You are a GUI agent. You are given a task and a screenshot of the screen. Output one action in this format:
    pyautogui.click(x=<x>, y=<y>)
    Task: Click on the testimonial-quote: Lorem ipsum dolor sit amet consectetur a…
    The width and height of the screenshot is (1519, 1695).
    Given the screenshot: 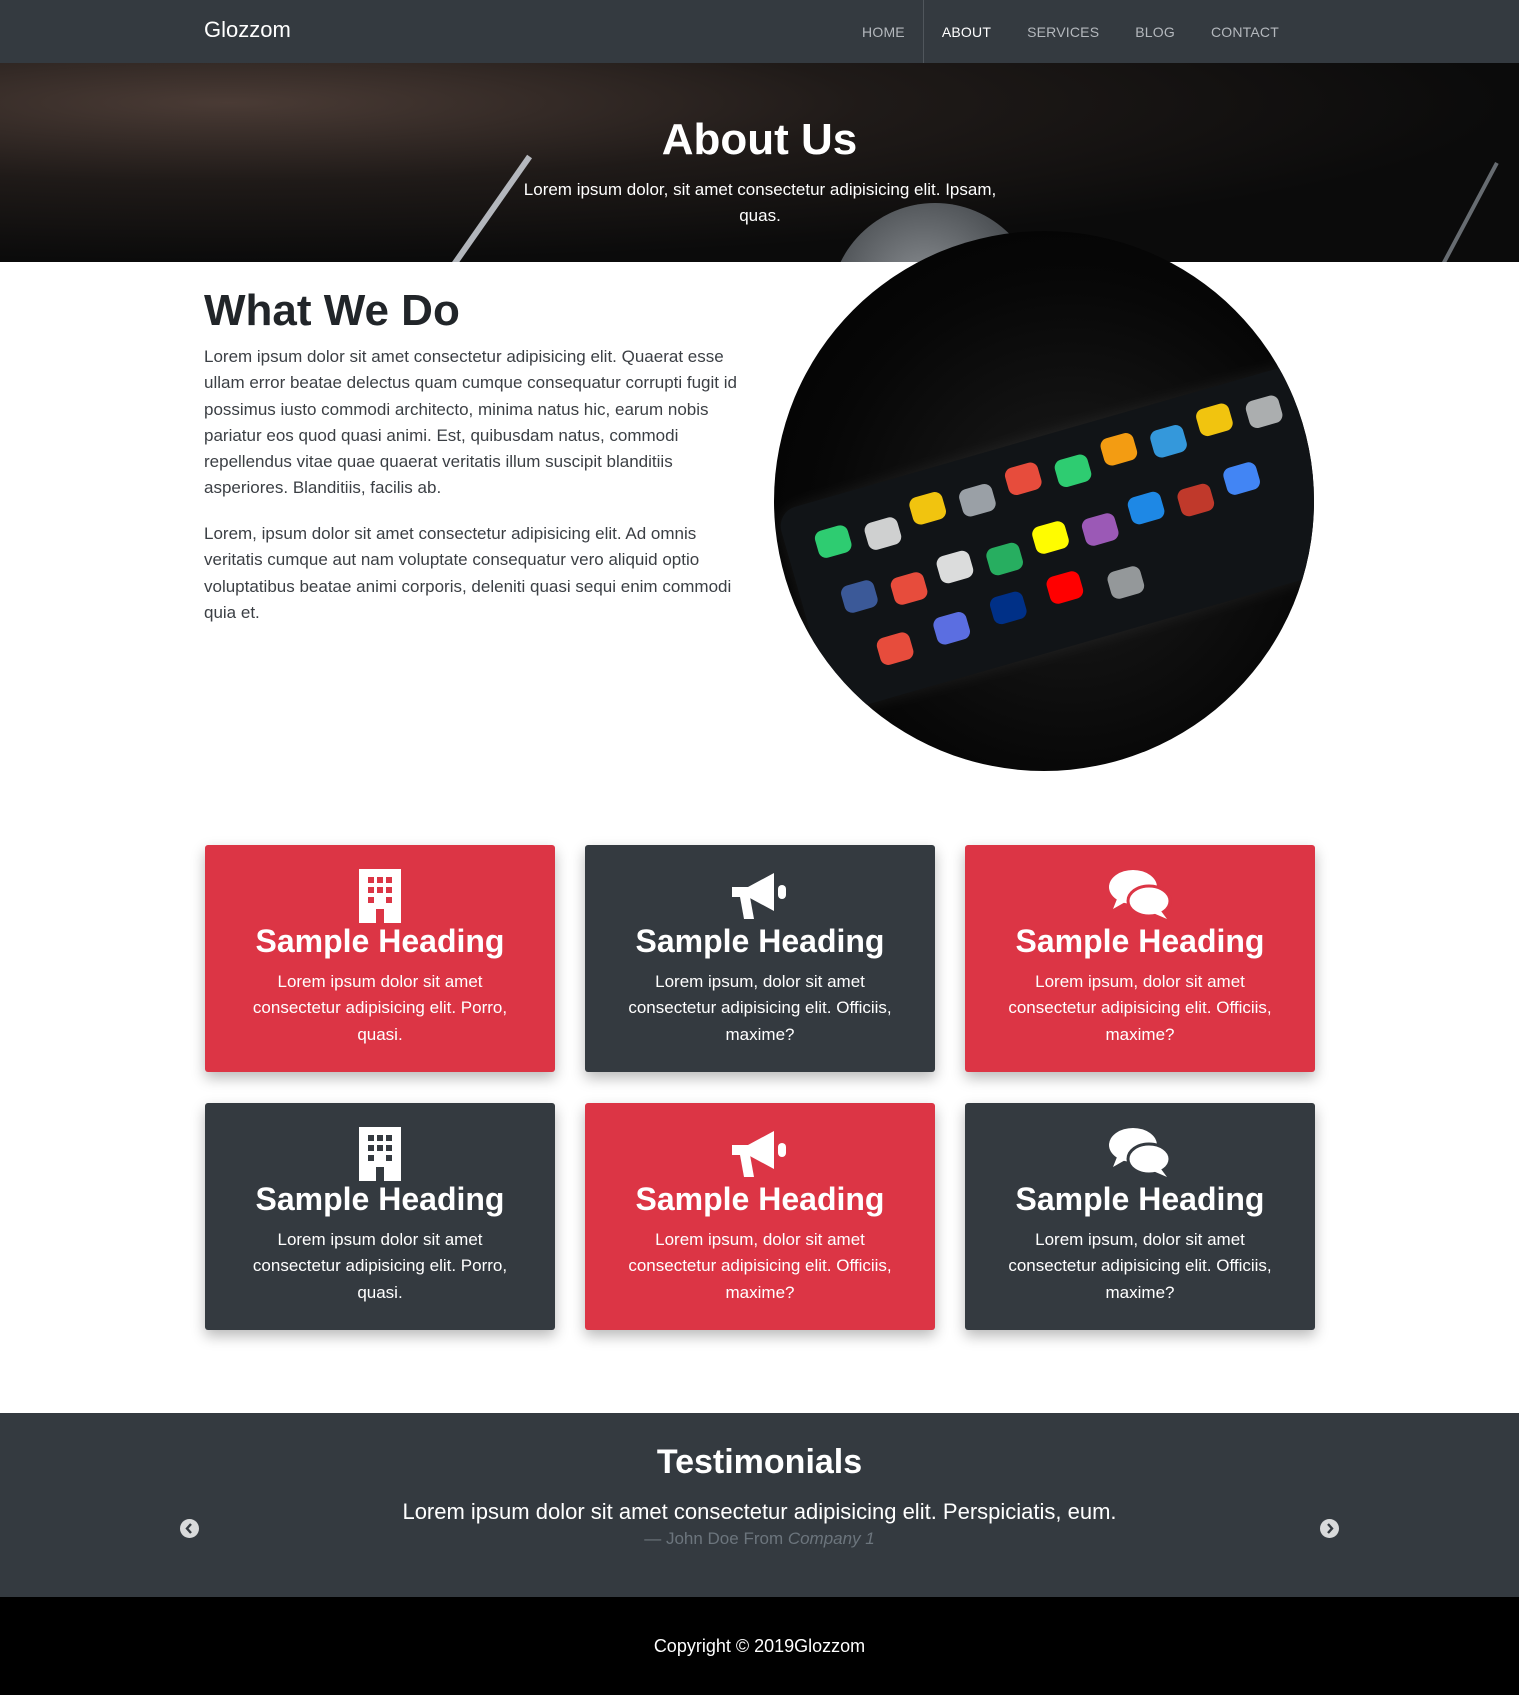 What is the action you would take?
    pyautogui.click(x=759, y=1511)
    